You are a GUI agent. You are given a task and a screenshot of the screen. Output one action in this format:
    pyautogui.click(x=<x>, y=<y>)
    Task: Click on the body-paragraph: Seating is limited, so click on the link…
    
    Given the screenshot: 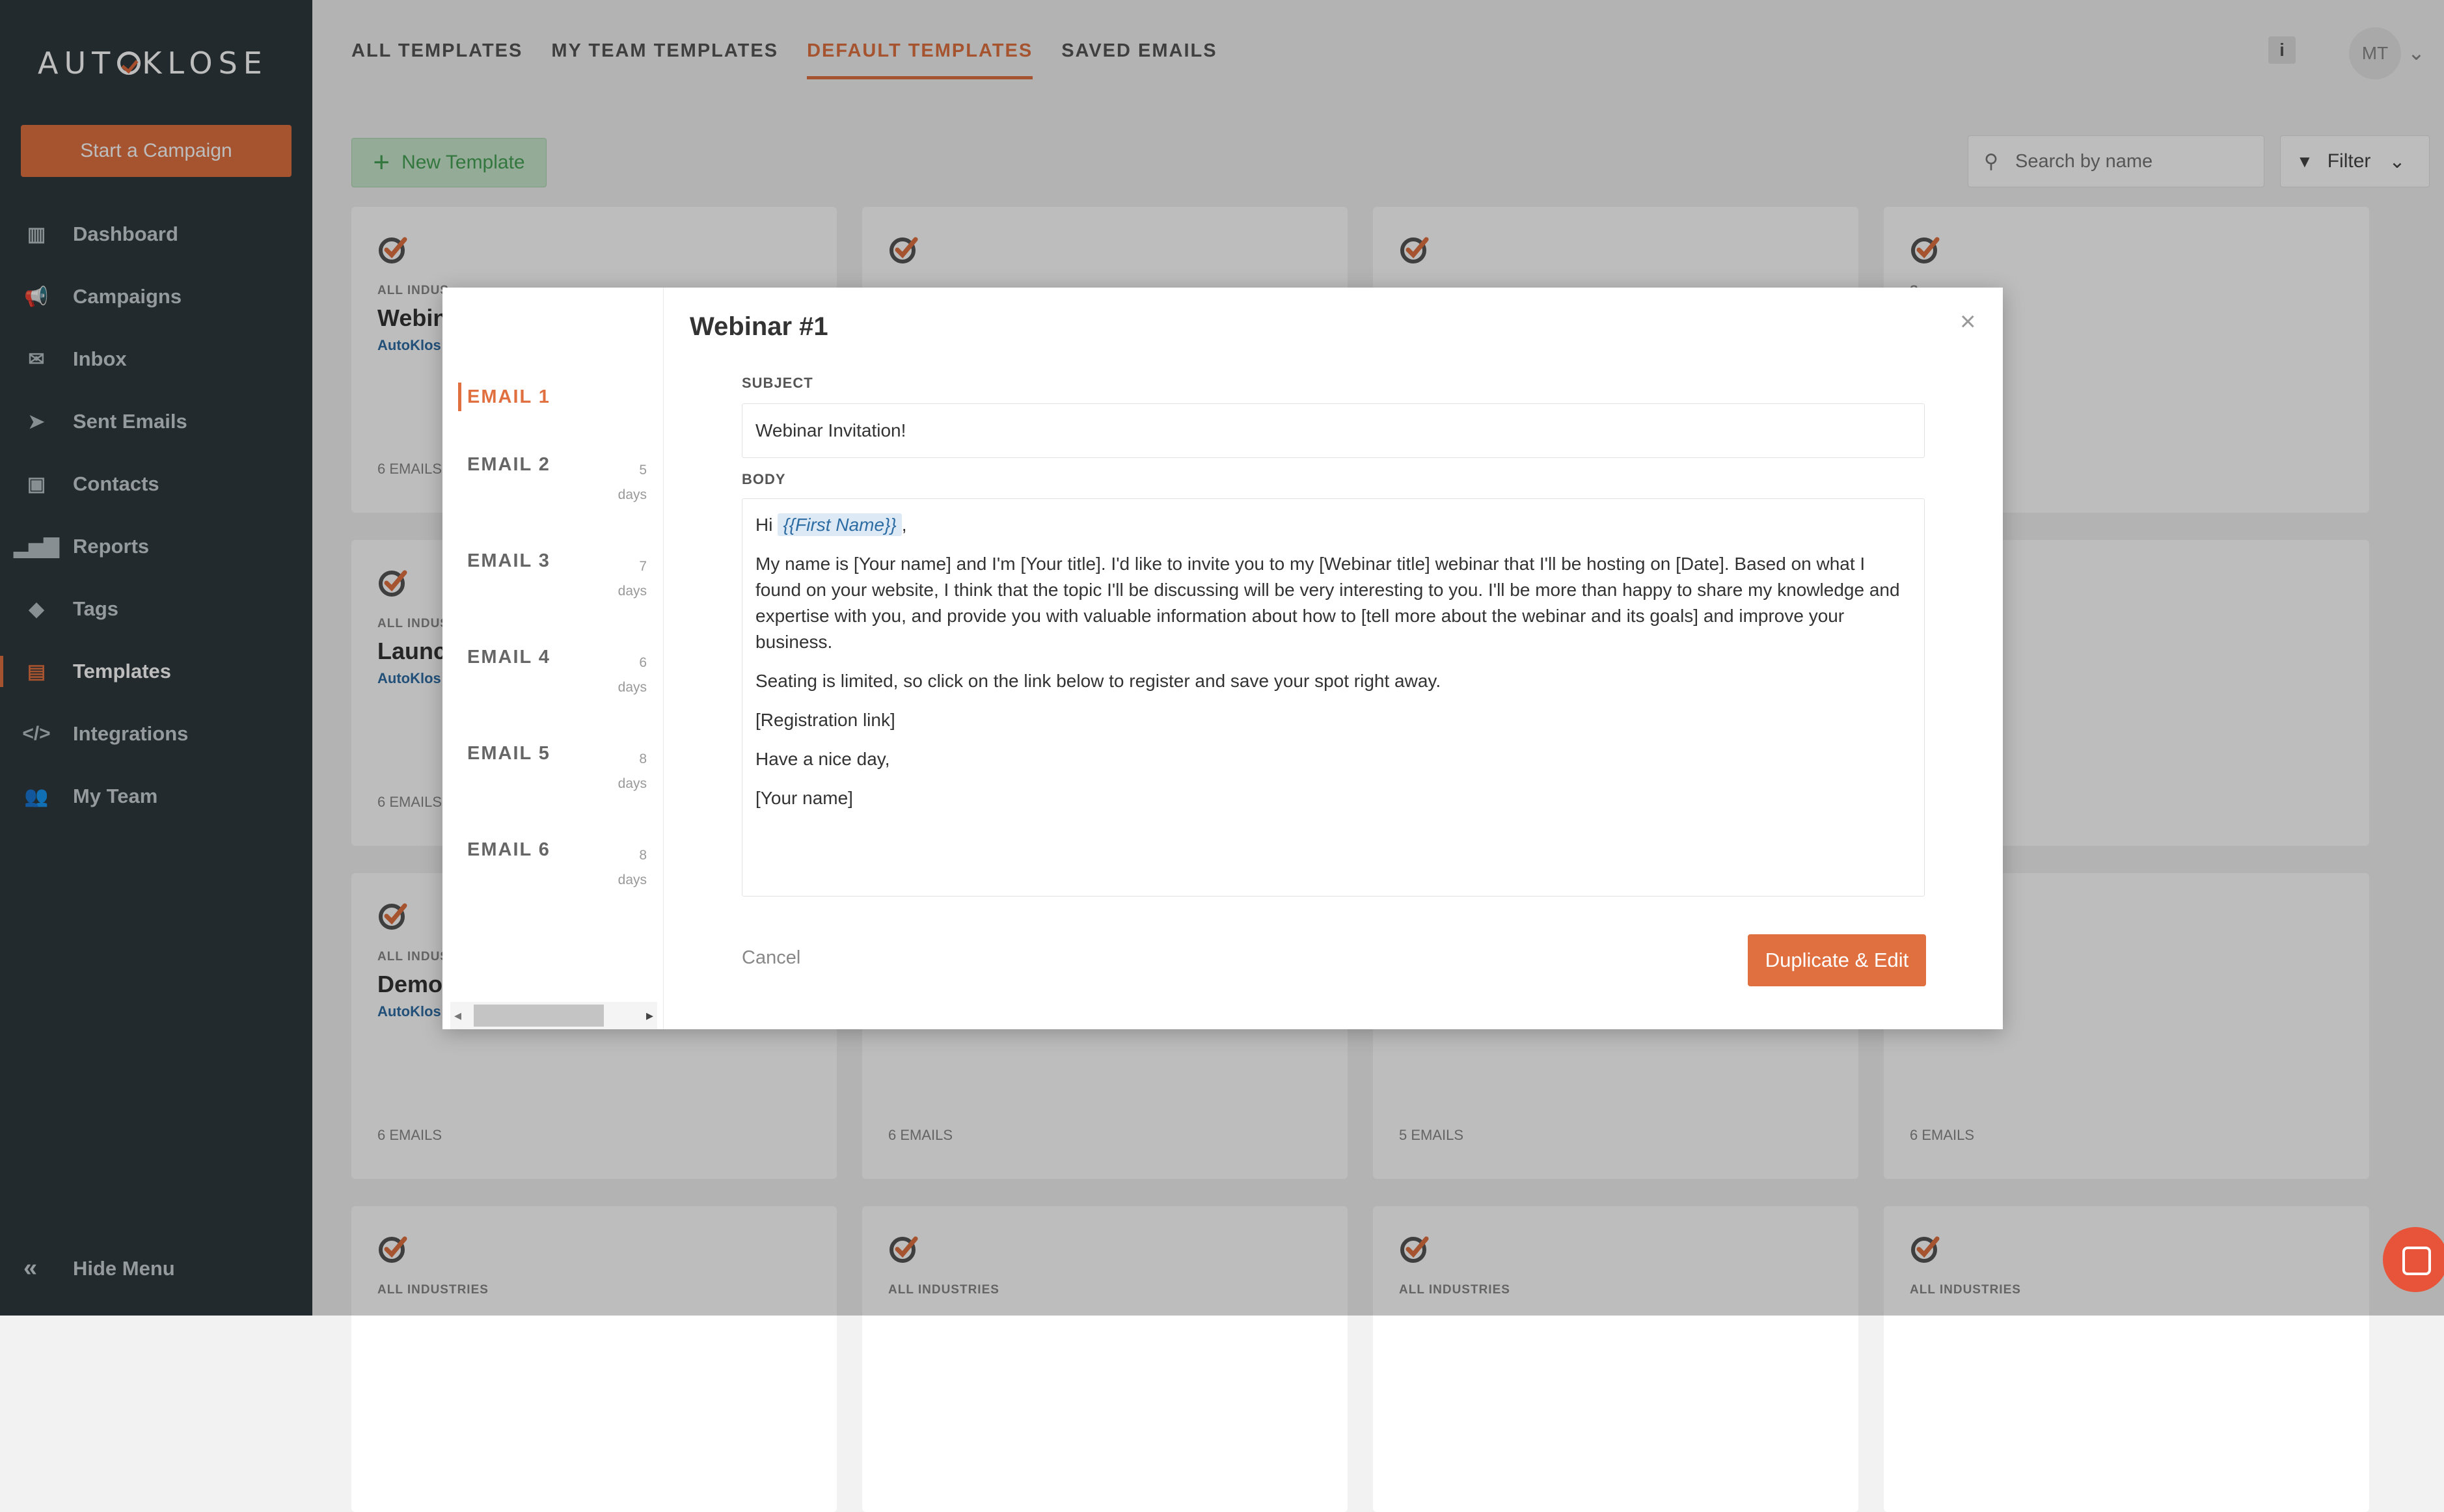 What is the action you would take?
    pyautogui.click(x=1098, y=681)
    